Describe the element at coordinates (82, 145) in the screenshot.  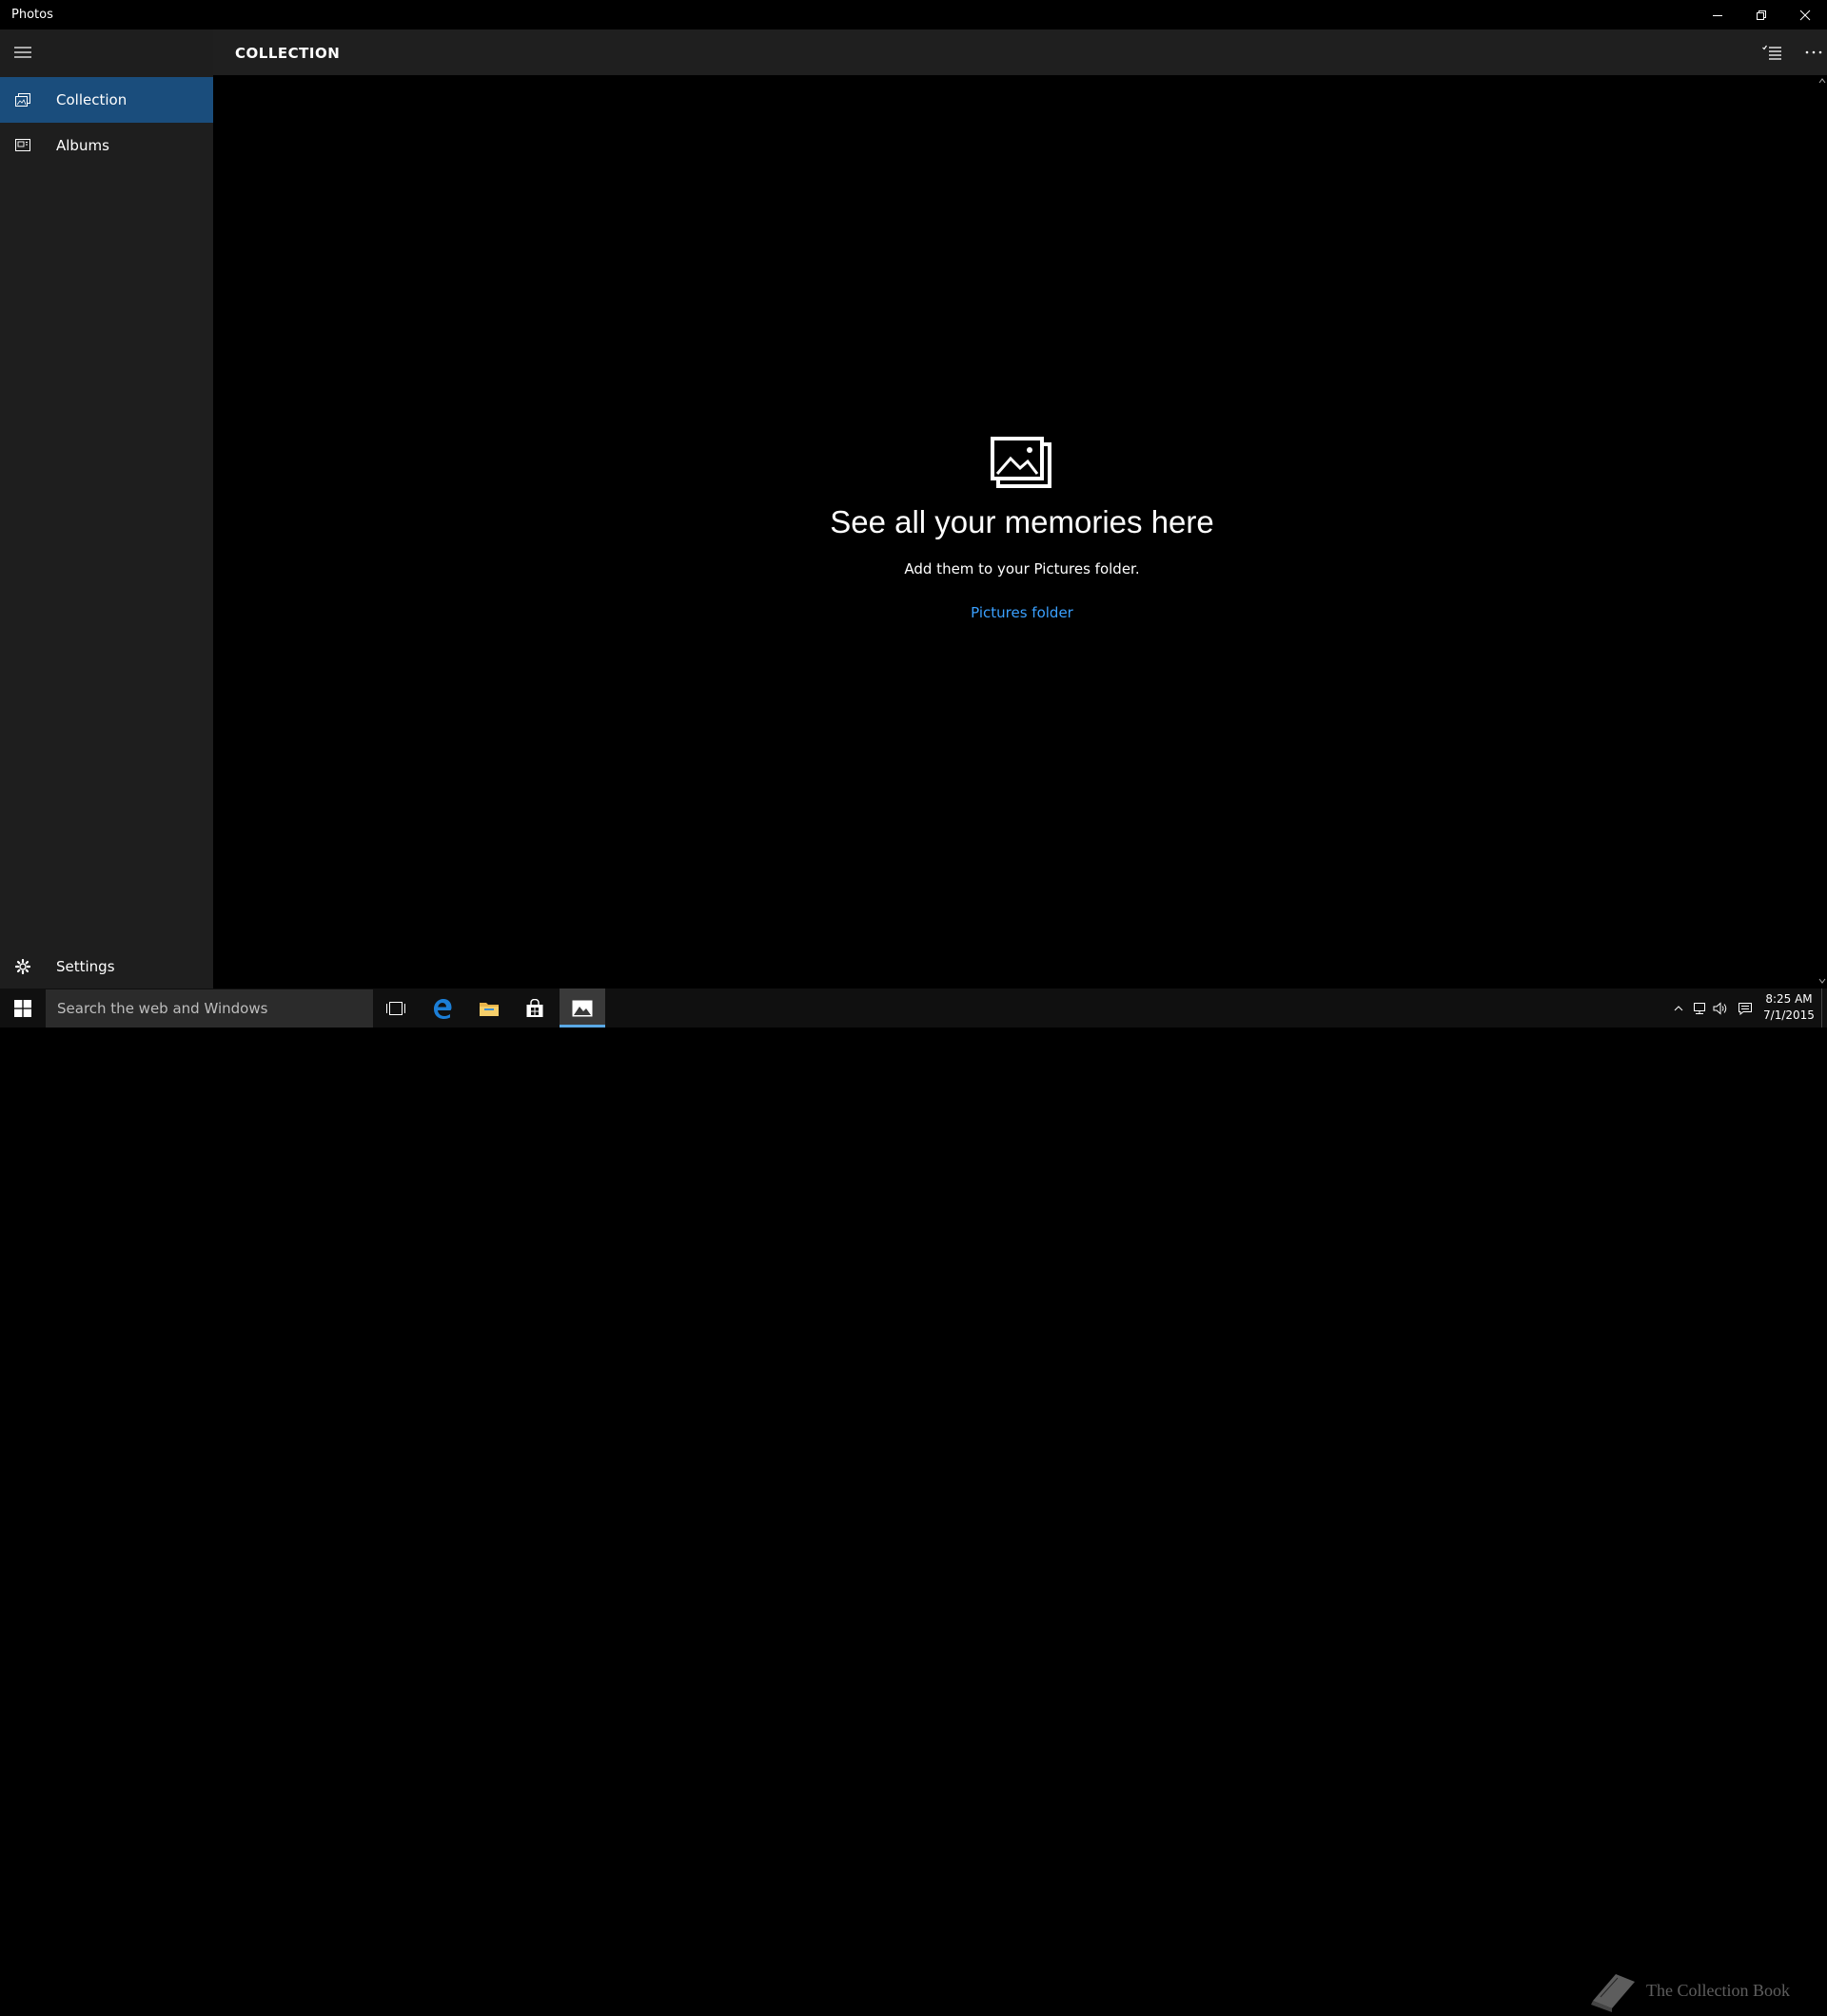
I see `sidebar-item-label: Albums` at that location.